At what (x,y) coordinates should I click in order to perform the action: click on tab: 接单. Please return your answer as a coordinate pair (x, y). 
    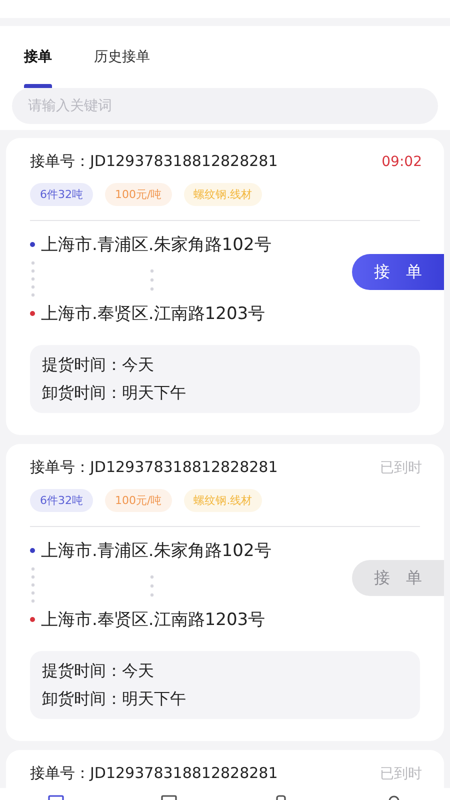
    Looking at the image, I should click on (38, 57).